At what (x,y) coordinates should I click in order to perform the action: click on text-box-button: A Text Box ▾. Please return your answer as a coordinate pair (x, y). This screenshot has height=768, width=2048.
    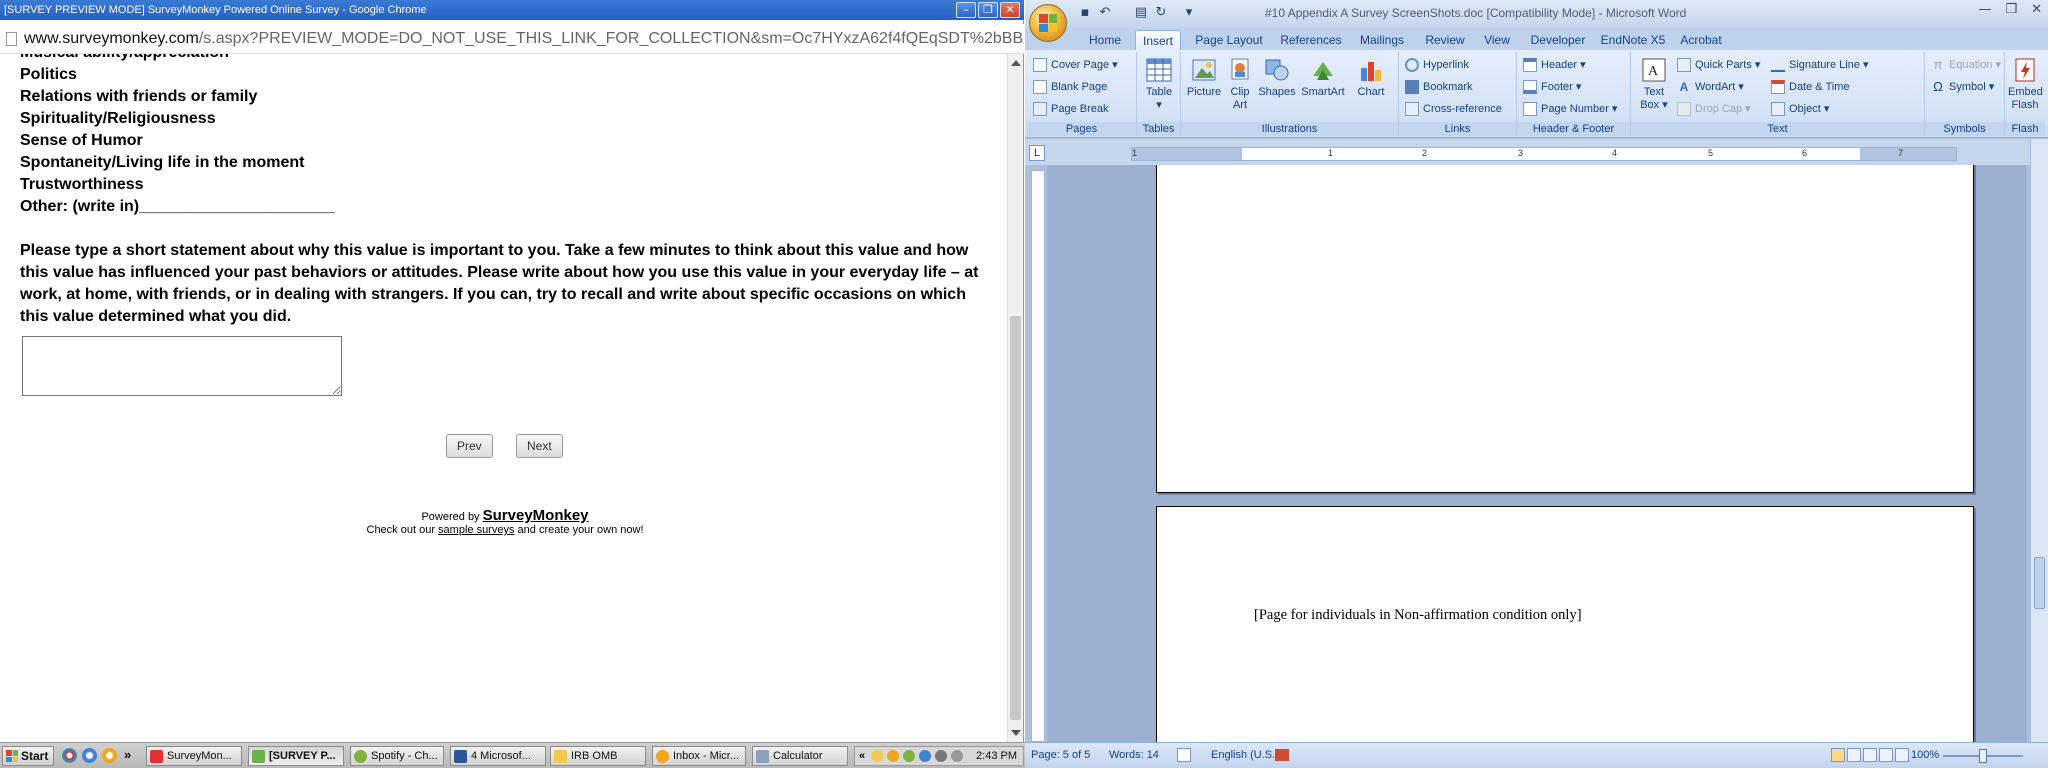
    Looking at the image, I should click on (1654, 84).